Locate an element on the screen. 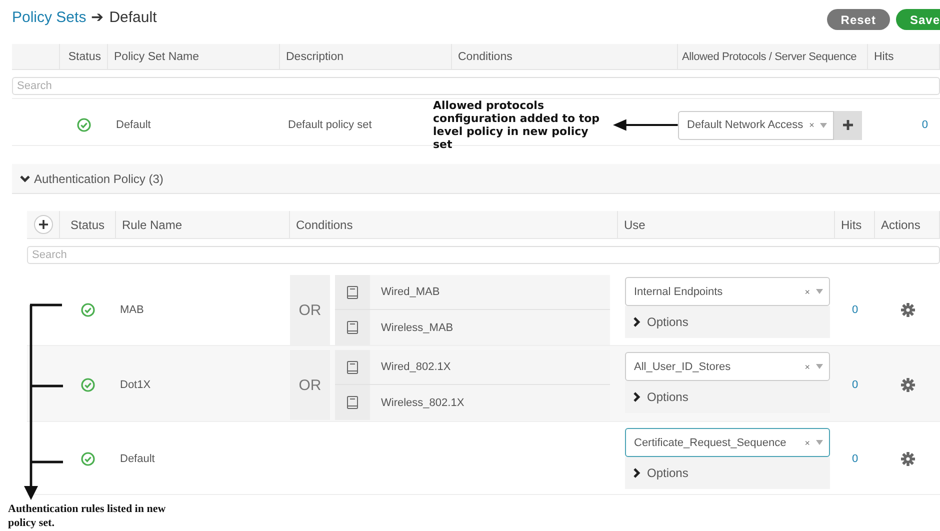  column-header: Actions is located at coordinates (907, 224).